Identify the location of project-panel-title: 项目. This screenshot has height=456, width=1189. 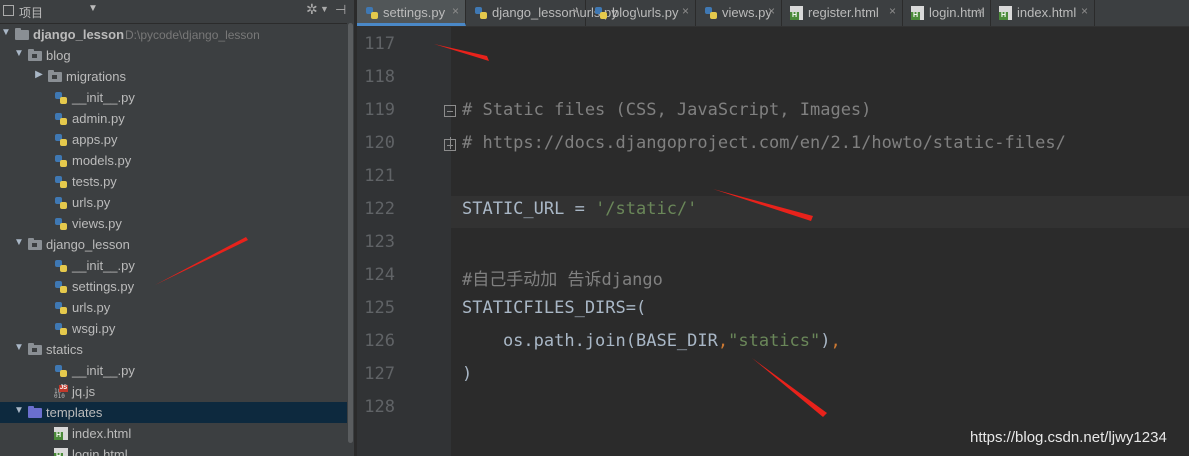
(31, 13).